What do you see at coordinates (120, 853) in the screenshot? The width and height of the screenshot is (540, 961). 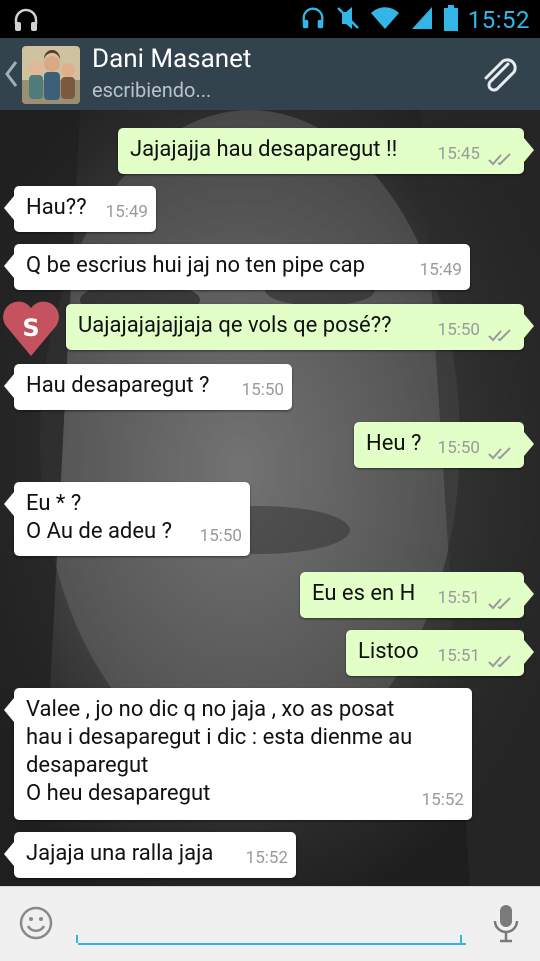 I see `message-text: Jajaja una ralla jaja` at bounding box center [120, 853].